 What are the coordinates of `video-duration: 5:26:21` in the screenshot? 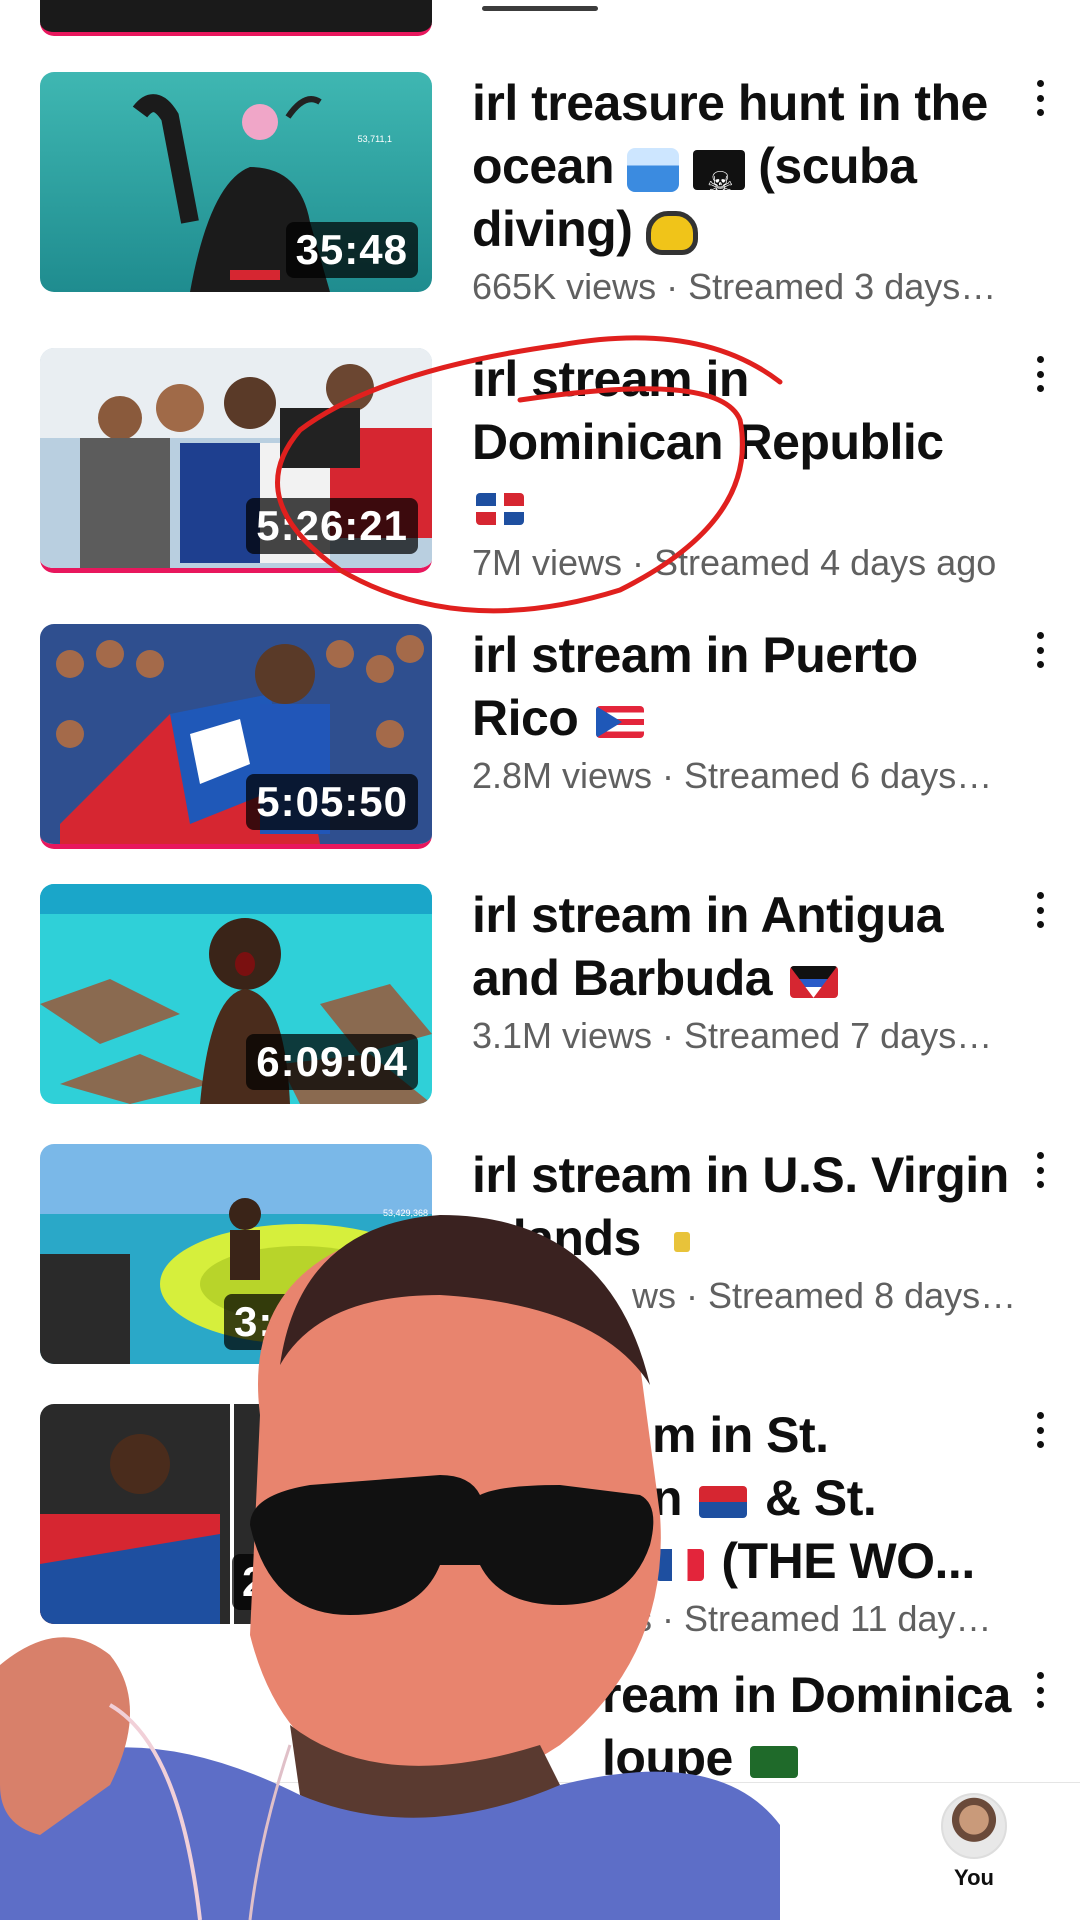 It's located at (332, 526).